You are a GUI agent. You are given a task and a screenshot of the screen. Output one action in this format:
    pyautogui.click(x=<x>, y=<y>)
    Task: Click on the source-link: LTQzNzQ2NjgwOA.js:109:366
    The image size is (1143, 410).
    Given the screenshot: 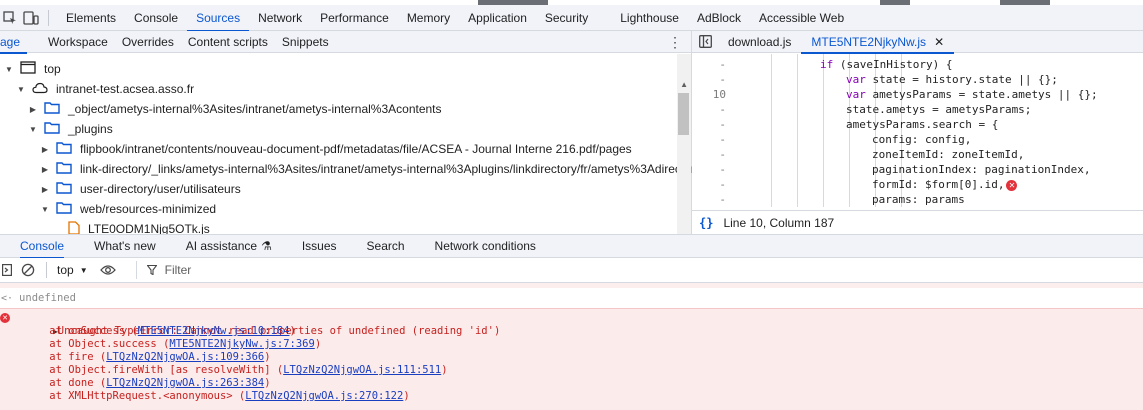 What is the action you would take?
    pyautogui.click(x=185, y=357)
    